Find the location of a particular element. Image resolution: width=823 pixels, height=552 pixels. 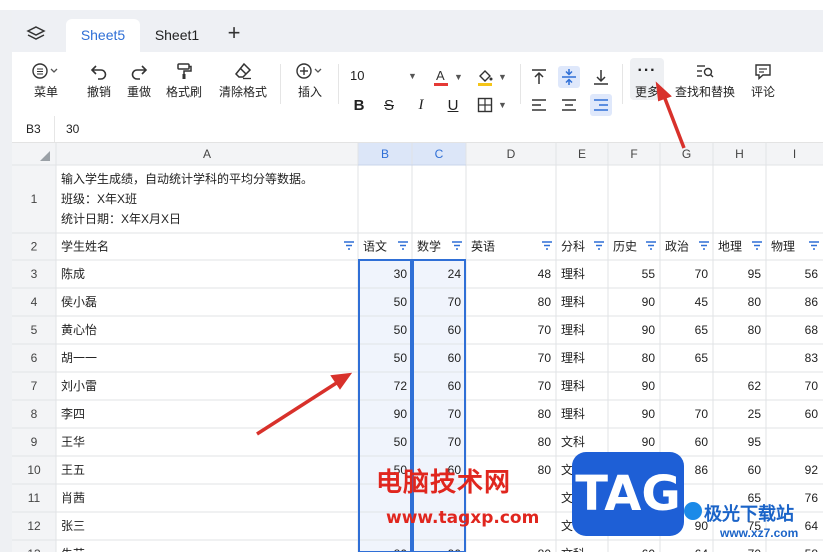

cell-value: 65 is located at coordinates (702, 358).